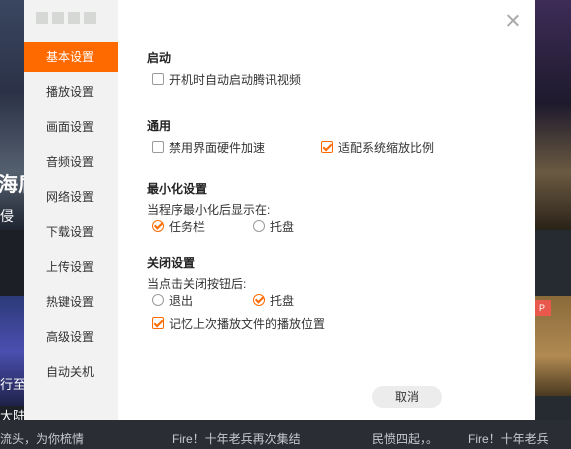 The height and width of the screenshot is (449, 571). I want to click on checkbox-label: 禁用界面硬件加速, so click(217, 147).